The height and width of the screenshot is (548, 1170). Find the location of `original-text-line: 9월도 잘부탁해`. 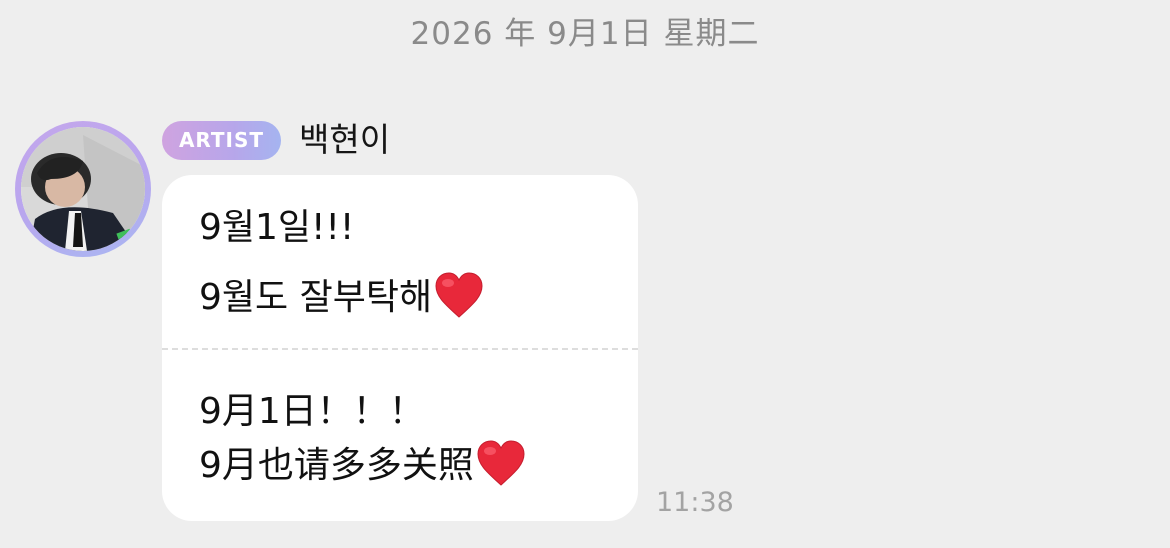

original-text-line: 9월도 잘부탁해 is located at coordinates (341, 301).